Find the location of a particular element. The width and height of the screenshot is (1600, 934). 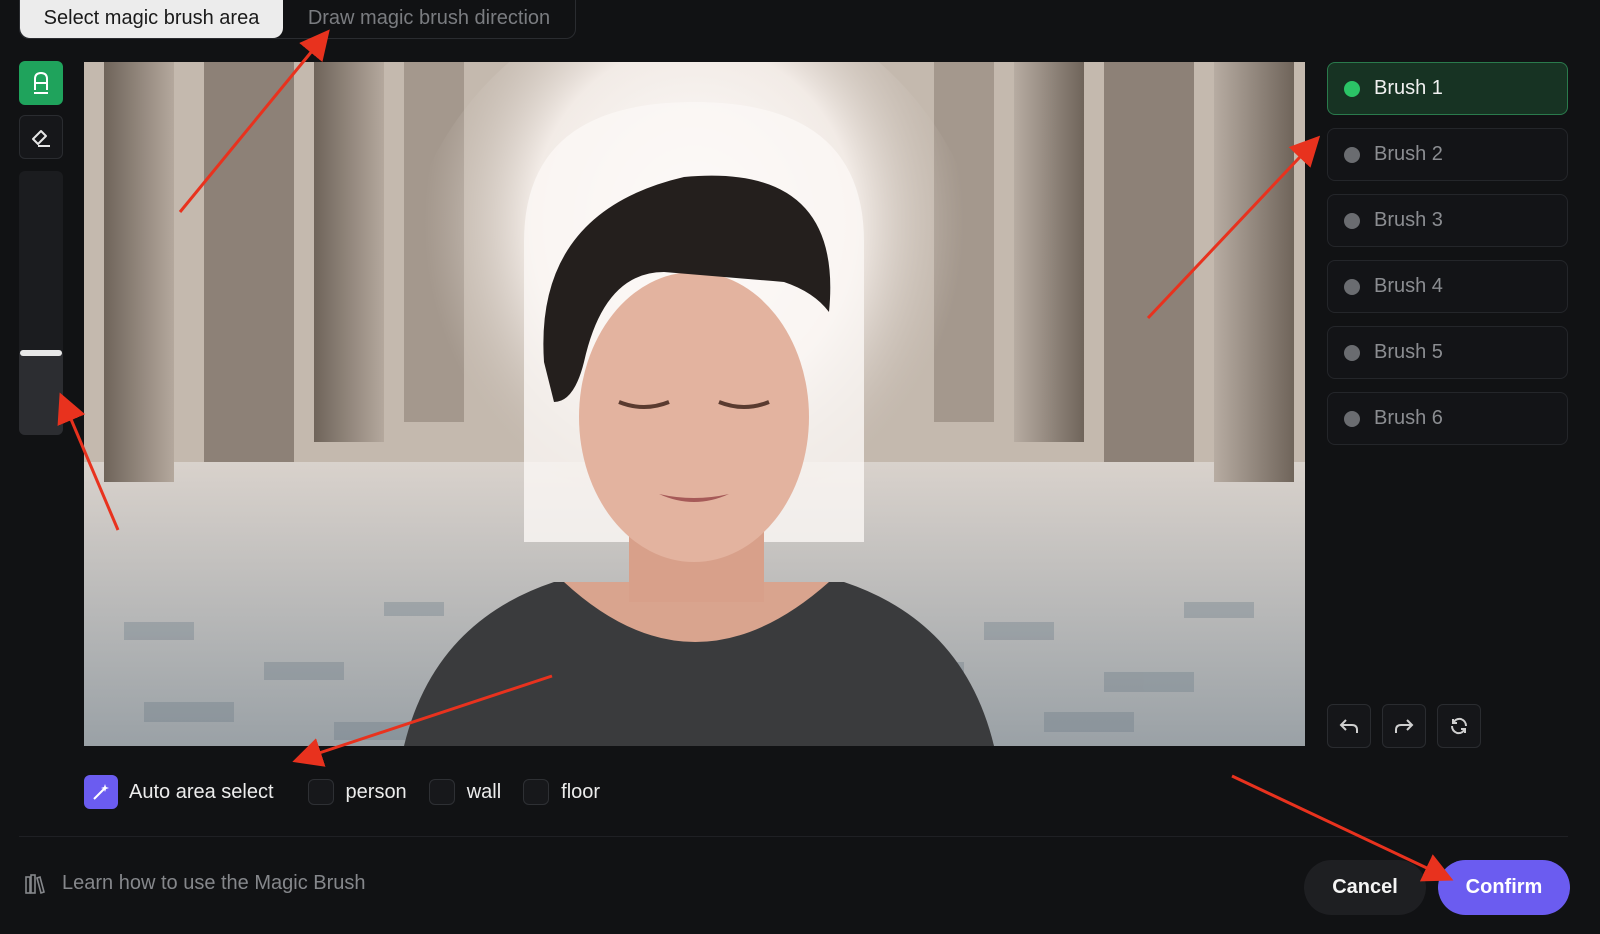

brush-size-fill is located at coordinates (41, 394).